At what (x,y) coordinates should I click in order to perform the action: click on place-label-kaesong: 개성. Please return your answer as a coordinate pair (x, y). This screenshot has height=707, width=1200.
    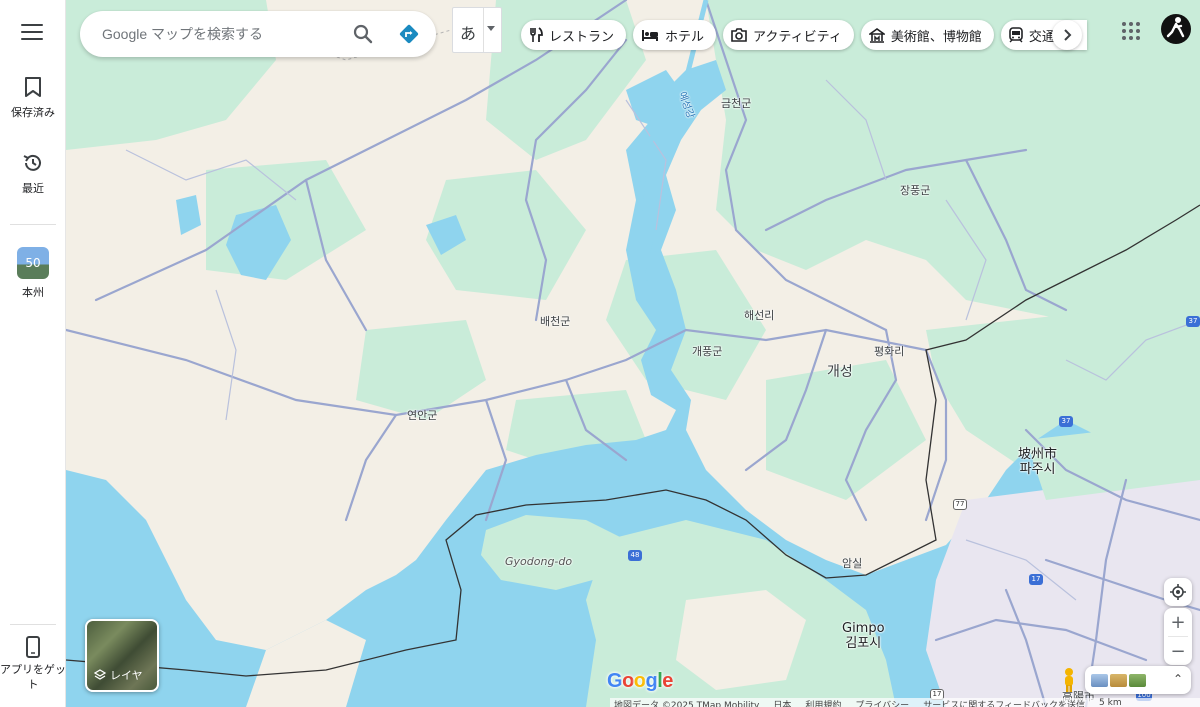
    Looking at the image, I should click on (840, 371).